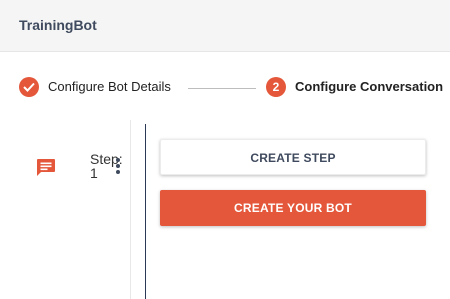 The height and width of the screenshot is (299, 450). What do you see at coordinates (369, 86) in the screenshot?
I see `step-label-configure-conversation: Configure Conversation` at bounding box center [369, 86].